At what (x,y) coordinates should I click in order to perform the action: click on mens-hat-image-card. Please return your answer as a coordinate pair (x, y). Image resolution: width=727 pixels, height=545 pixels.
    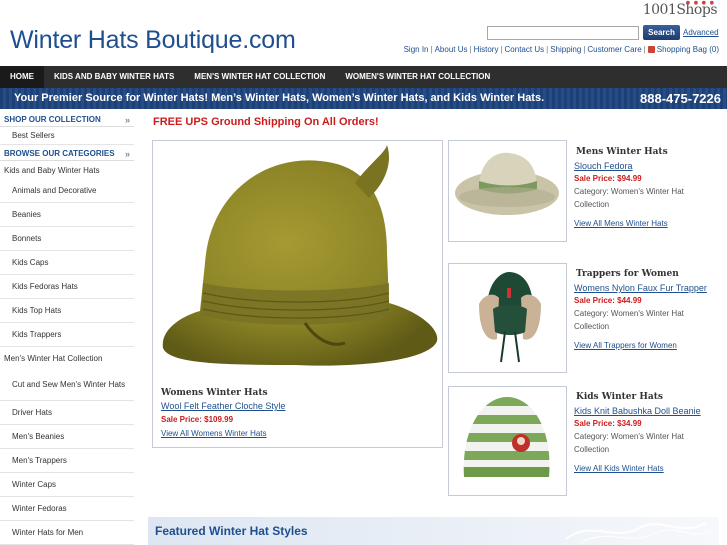
    Looking at the image, I should click on (507, 191).